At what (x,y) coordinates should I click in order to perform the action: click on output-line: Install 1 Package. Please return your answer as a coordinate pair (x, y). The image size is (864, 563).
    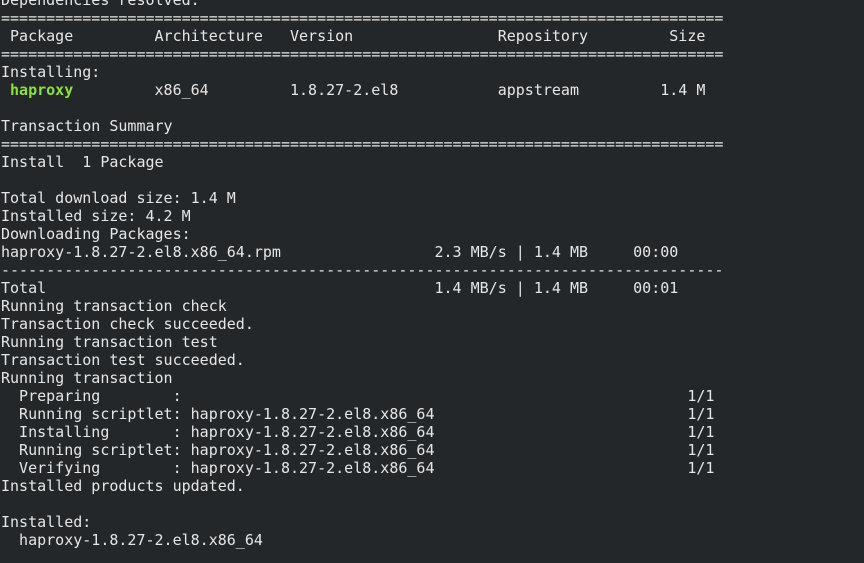
    Looking at the image, I should click on (82, 162).